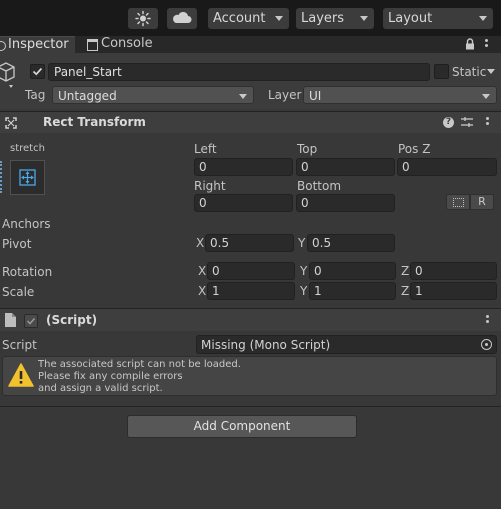 The width and height of the screenshot is (501, 509). I want to click on tab-menu-icon, so click(486, 44).